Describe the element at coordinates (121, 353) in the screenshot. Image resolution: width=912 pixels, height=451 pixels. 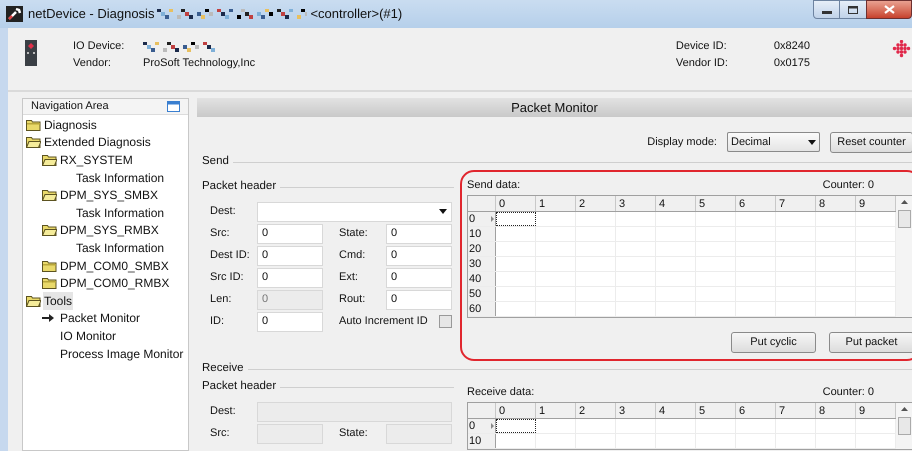
I see `tree-item: Process Image Monitor` at that location.